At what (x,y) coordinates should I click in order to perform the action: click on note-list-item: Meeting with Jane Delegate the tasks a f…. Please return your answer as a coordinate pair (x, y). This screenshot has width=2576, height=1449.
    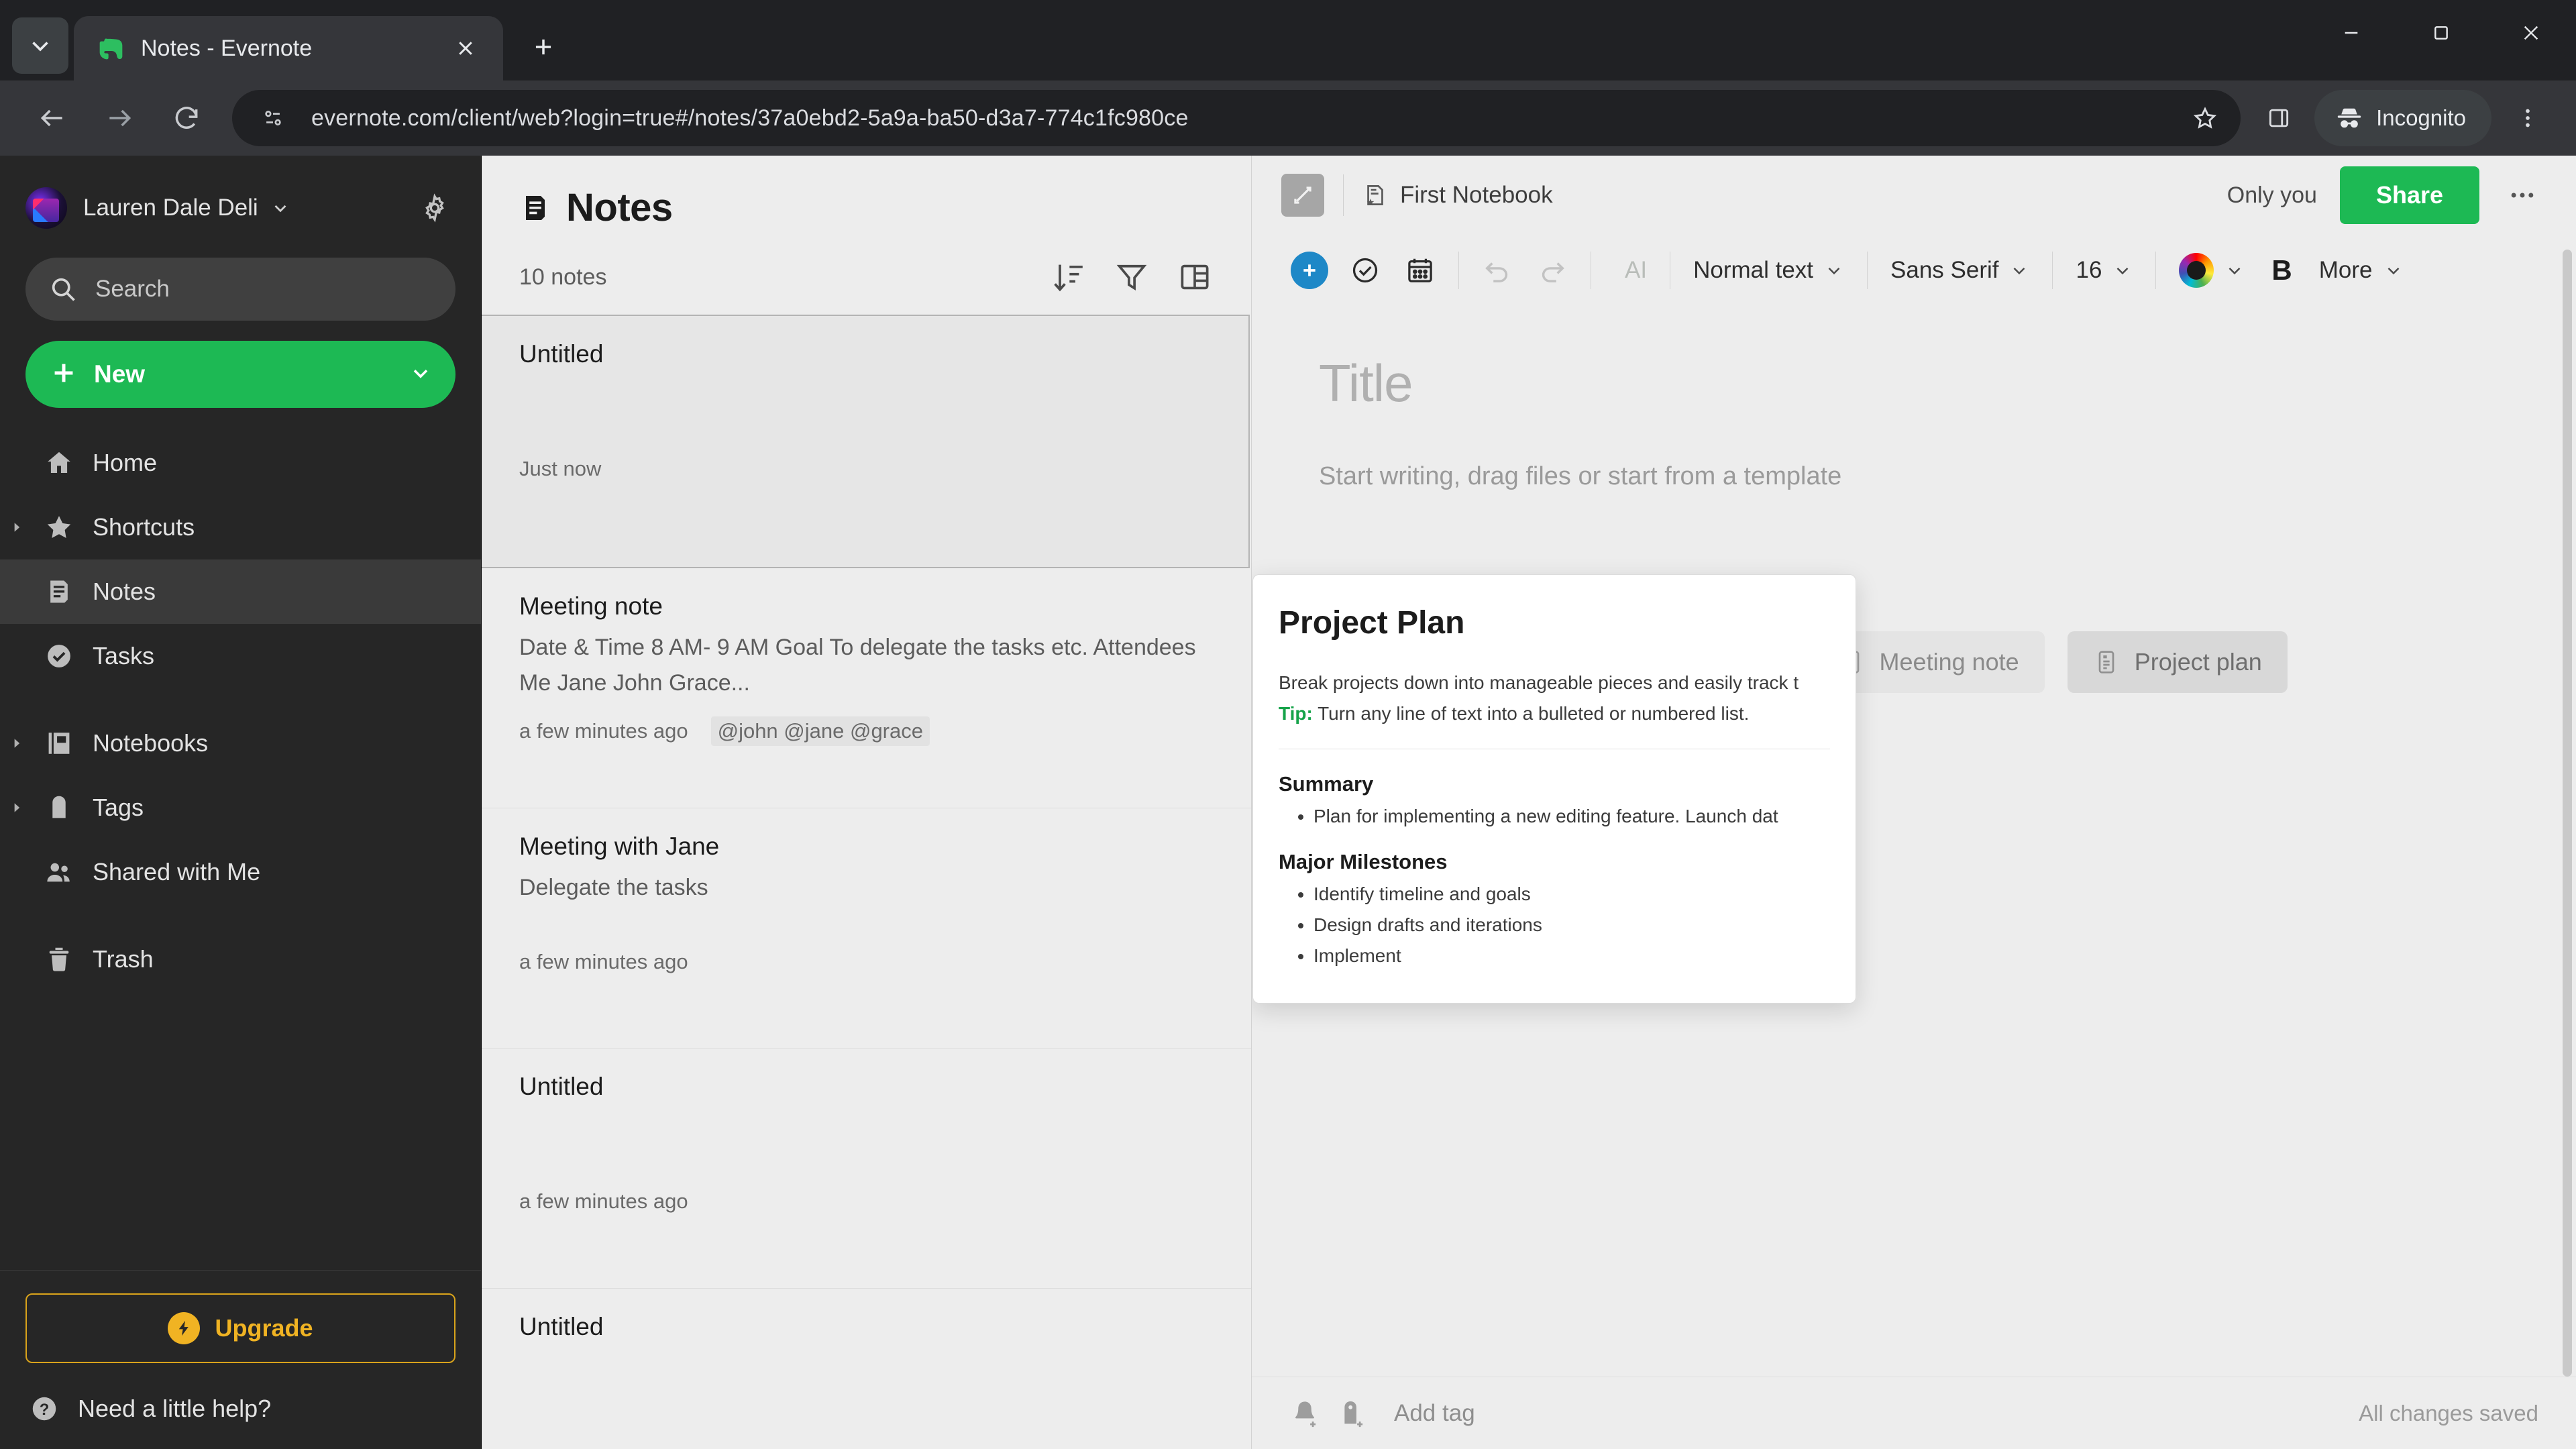
    Looking at the image, I should click on (866, 928).